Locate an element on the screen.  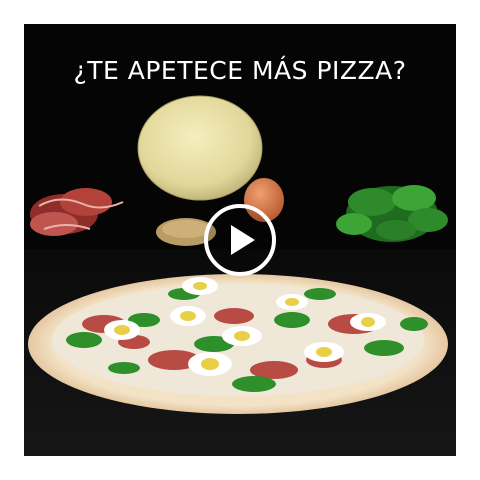
video-title-overlay: ¿TE APETECE MÁS PIZZA? is located at coordinates (240, 70).